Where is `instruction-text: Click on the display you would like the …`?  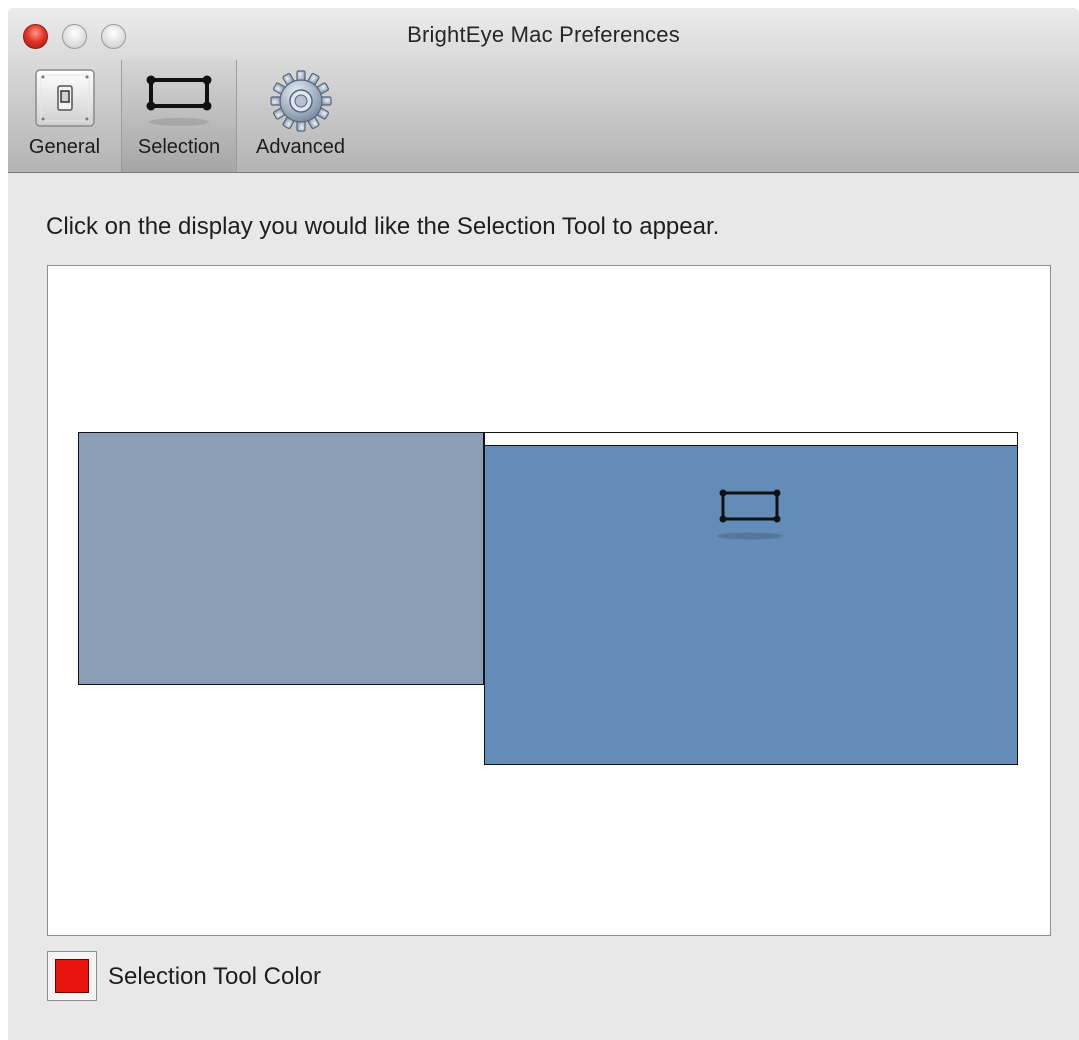 instruction-text: Click on the display you would like the … is located at coordinates (383, 226).